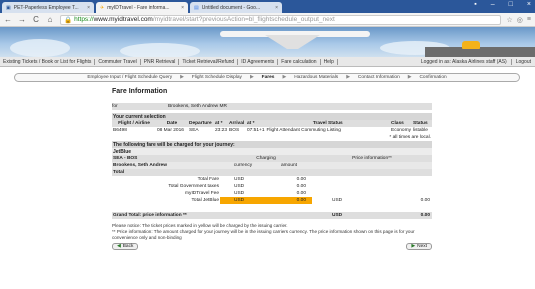 This screenshot has height=289, width=535. I want to click on fare-row: Total Government taxes USD 0.00, so click(272, 186).